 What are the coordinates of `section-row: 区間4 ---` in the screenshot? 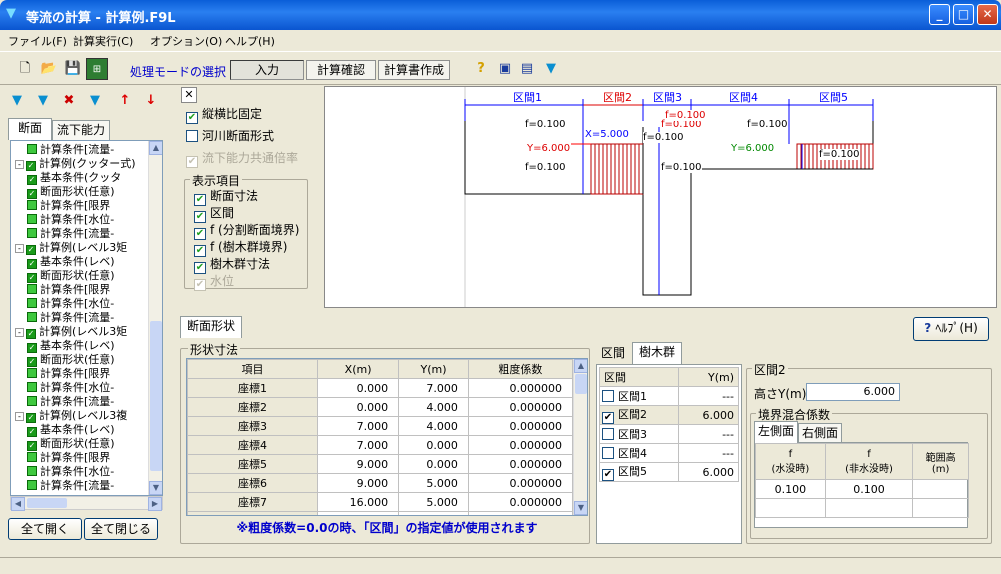 It's located at (669, 453).